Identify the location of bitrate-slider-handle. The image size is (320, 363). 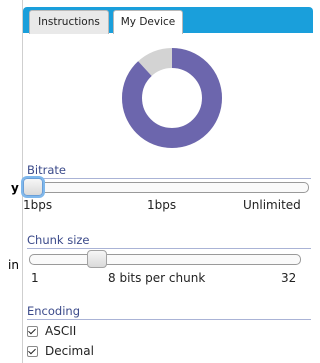
(33, 187).